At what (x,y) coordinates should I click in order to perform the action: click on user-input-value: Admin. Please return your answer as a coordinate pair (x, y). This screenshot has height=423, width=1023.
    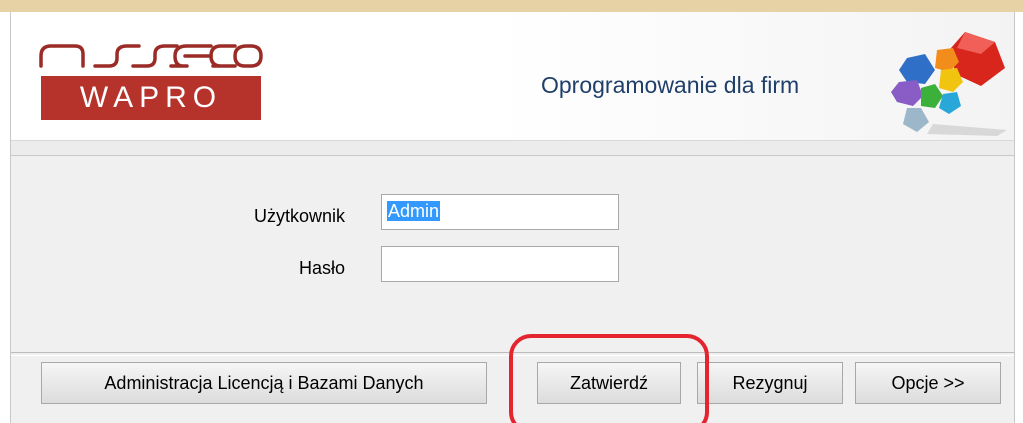
    Looking at the image, I should click on (414, 211).